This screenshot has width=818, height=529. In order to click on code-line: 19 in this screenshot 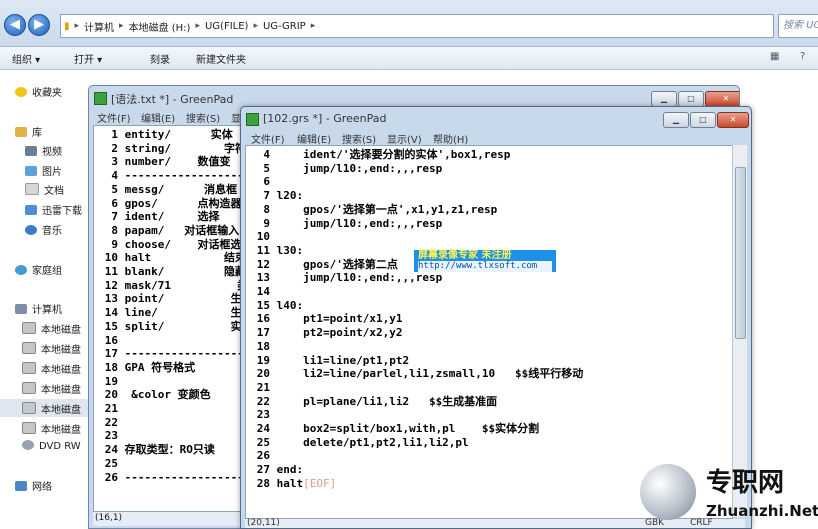, I will do `click(109, 382)`.